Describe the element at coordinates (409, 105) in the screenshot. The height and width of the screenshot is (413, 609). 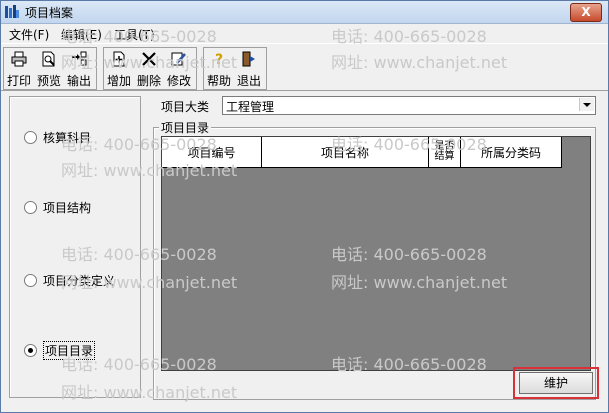
I see `category-select: 工程管理` at that location.